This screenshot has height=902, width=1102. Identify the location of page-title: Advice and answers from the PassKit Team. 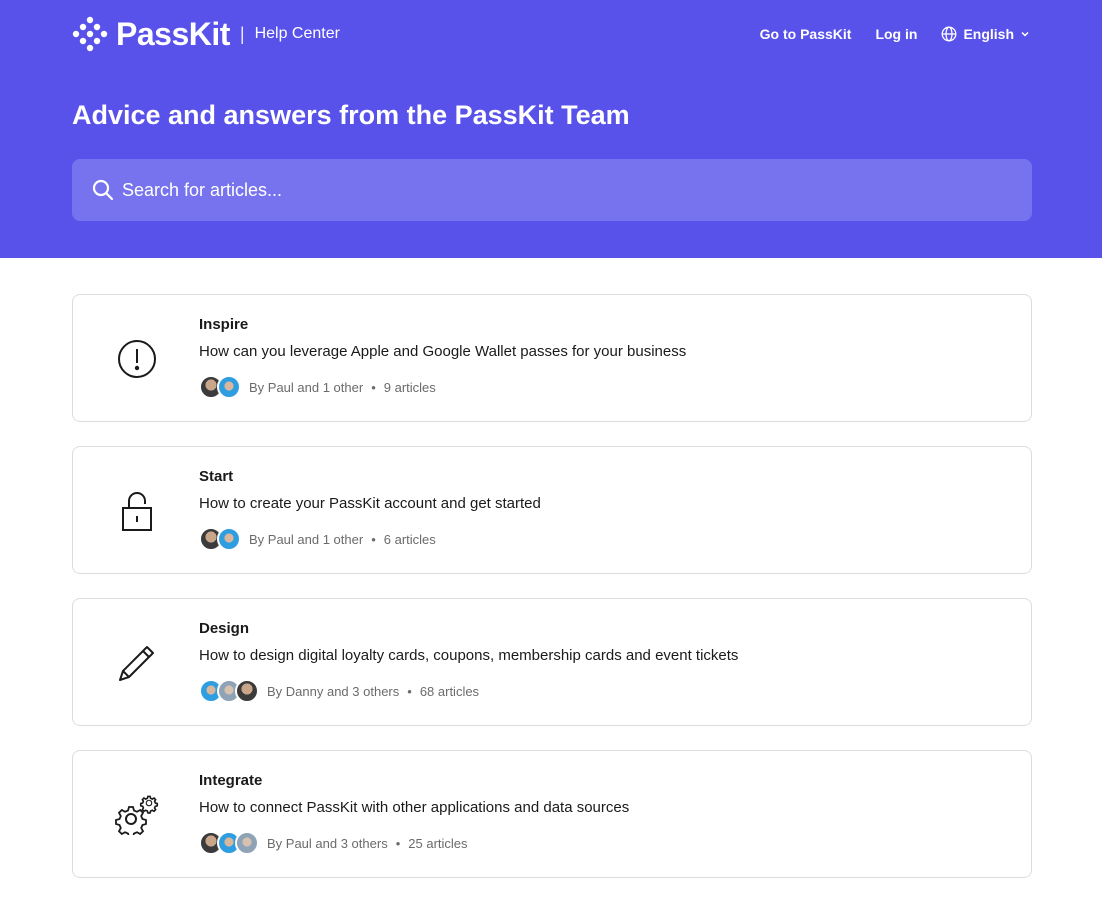
(351, 115).